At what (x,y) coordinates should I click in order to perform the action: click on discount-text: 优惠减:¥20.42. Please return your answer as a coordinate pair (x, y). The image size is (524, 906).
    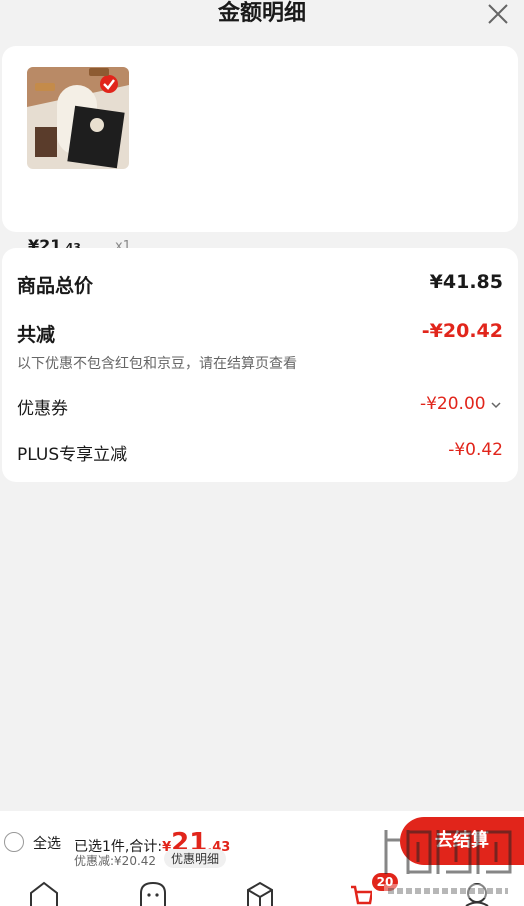
    Looking at the image, I should click on (115, 861).